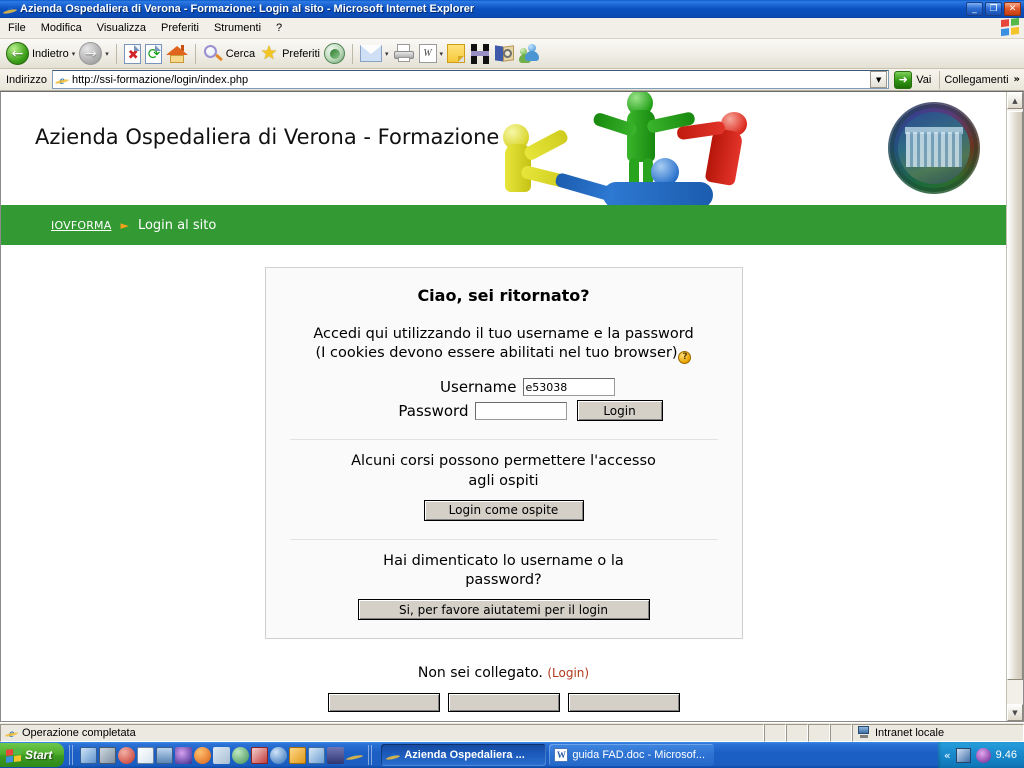  Describe the element at coordinates (107, 54) in the screenshot. I see `forward-dropdown-caret: ▾` at that location.